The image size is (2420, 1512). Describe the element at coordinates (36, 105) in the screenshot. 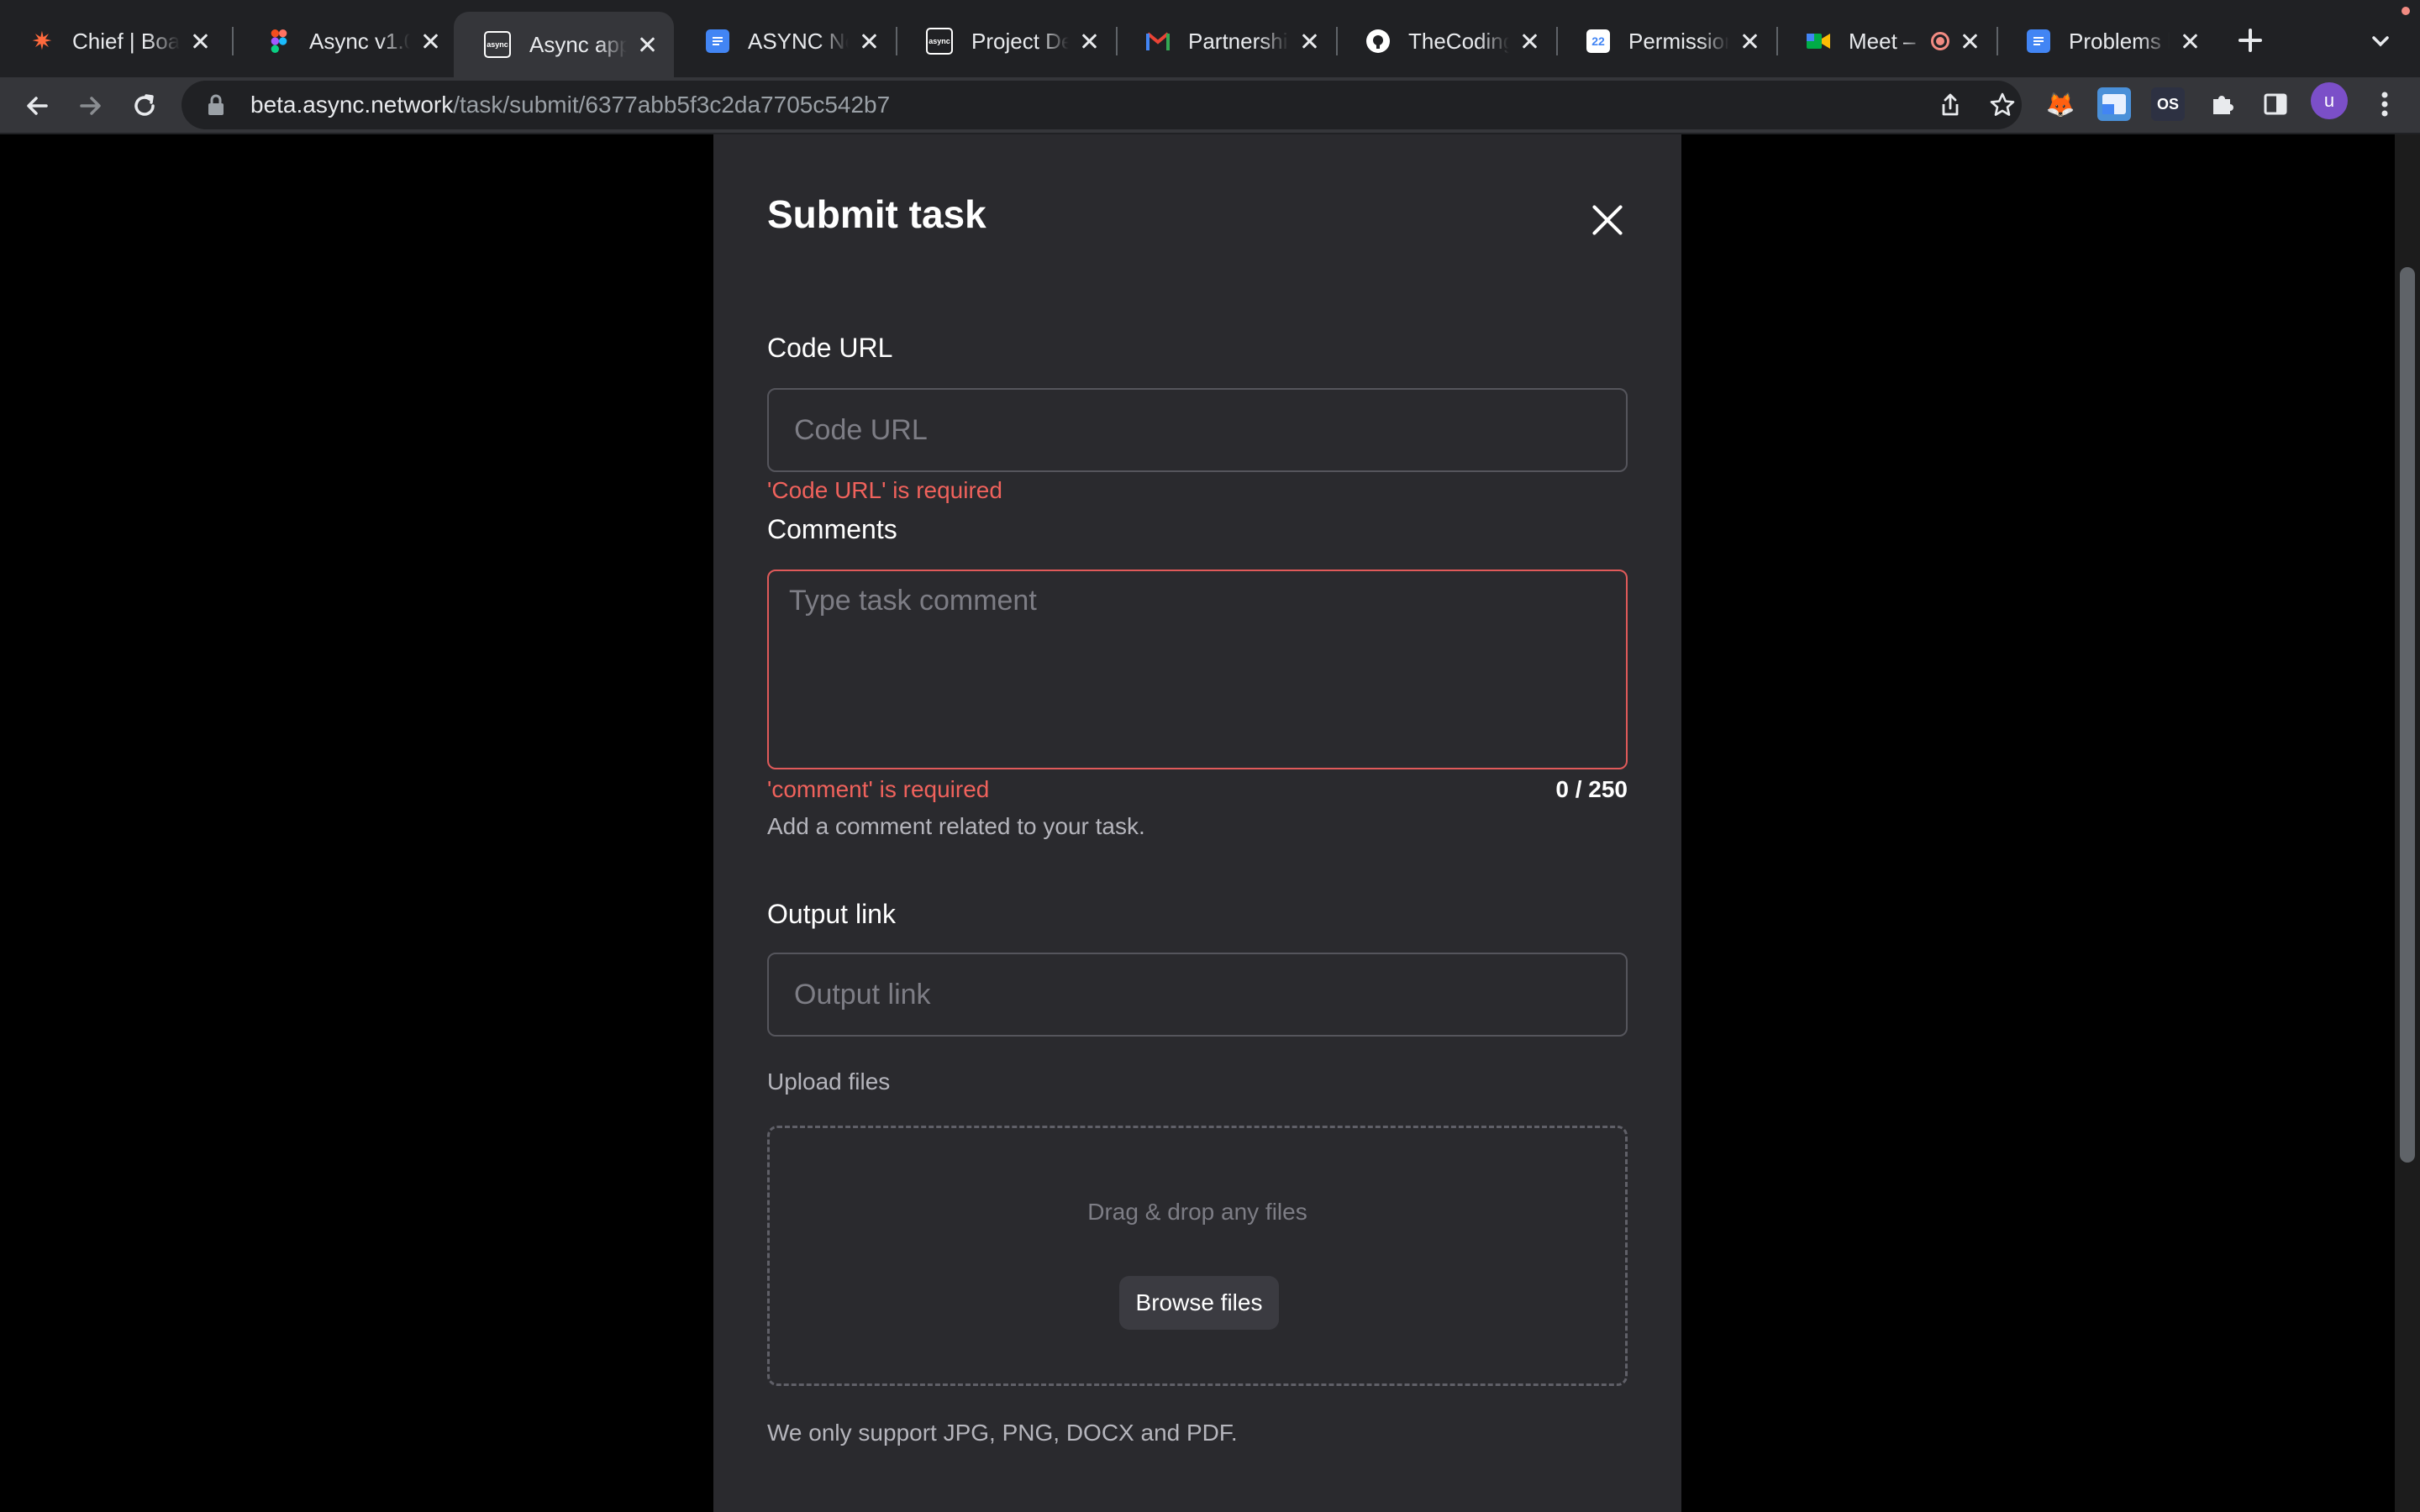

I see `back-arrow-icon` at that location.